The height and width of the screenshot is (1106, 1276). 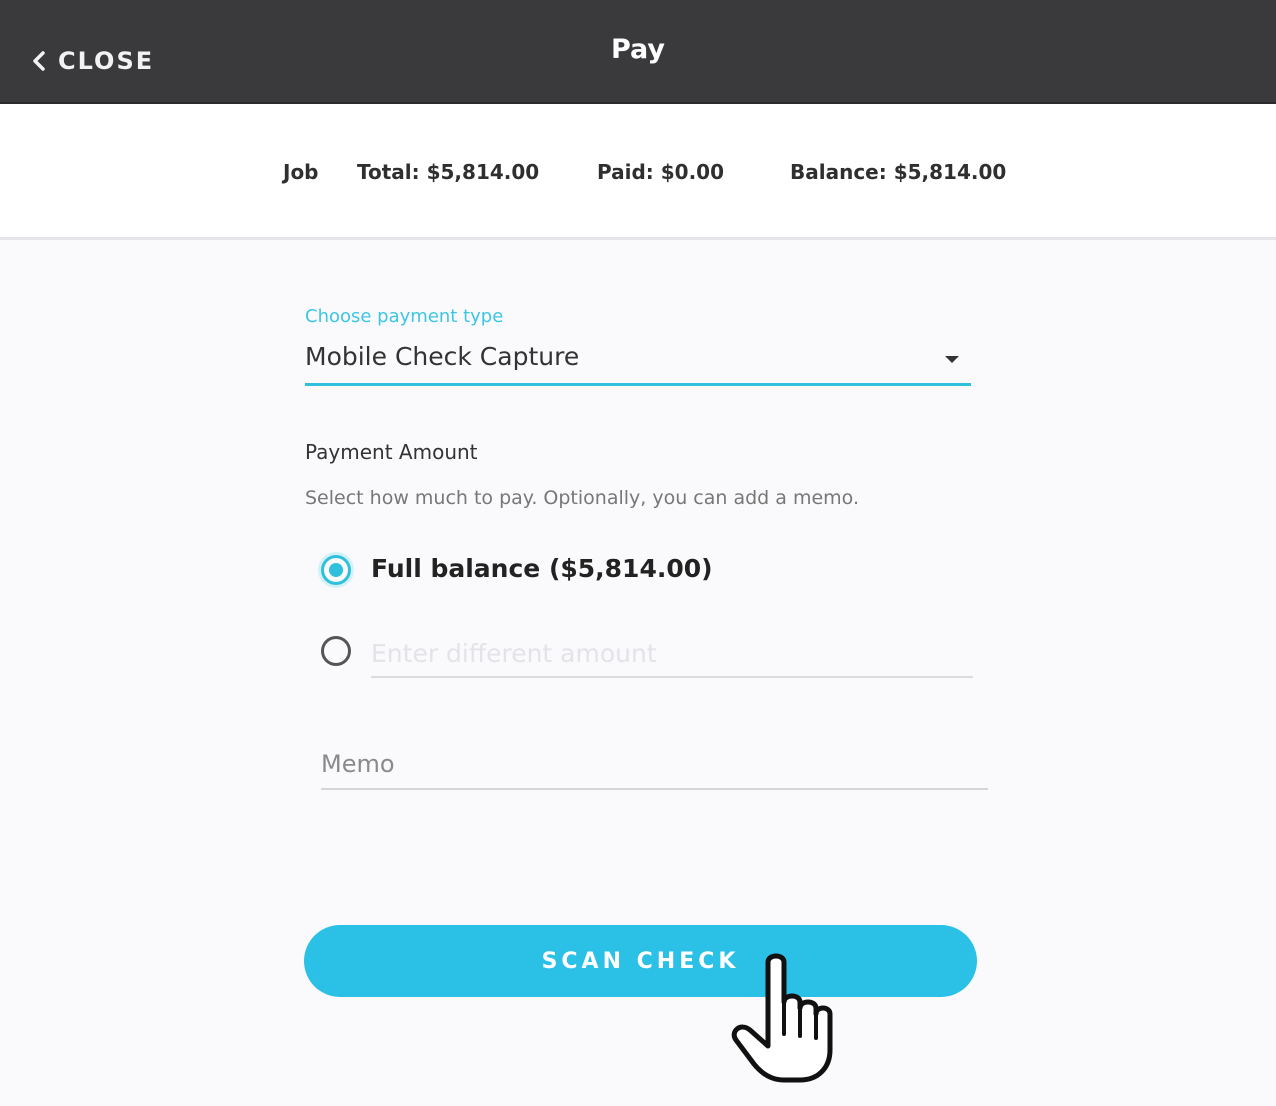 I want to click on total-amount: Total: $5,814.00, so click(x=448, y=172).